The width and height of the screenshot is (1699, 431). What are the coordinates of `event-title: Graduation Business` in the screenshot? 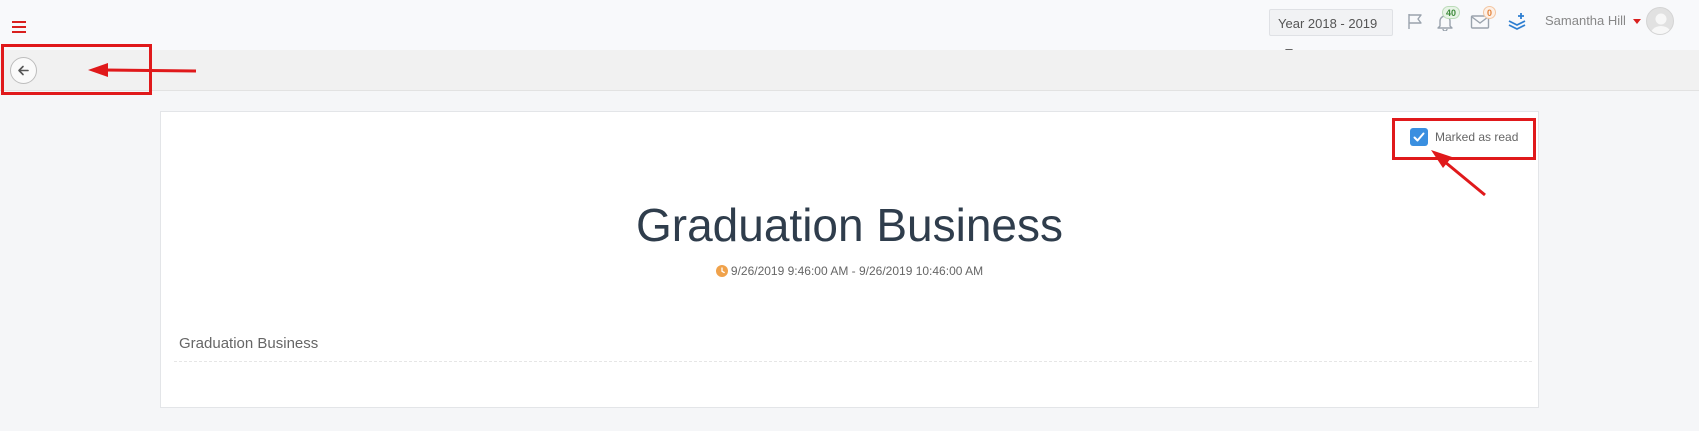 It's located at (849, 225).